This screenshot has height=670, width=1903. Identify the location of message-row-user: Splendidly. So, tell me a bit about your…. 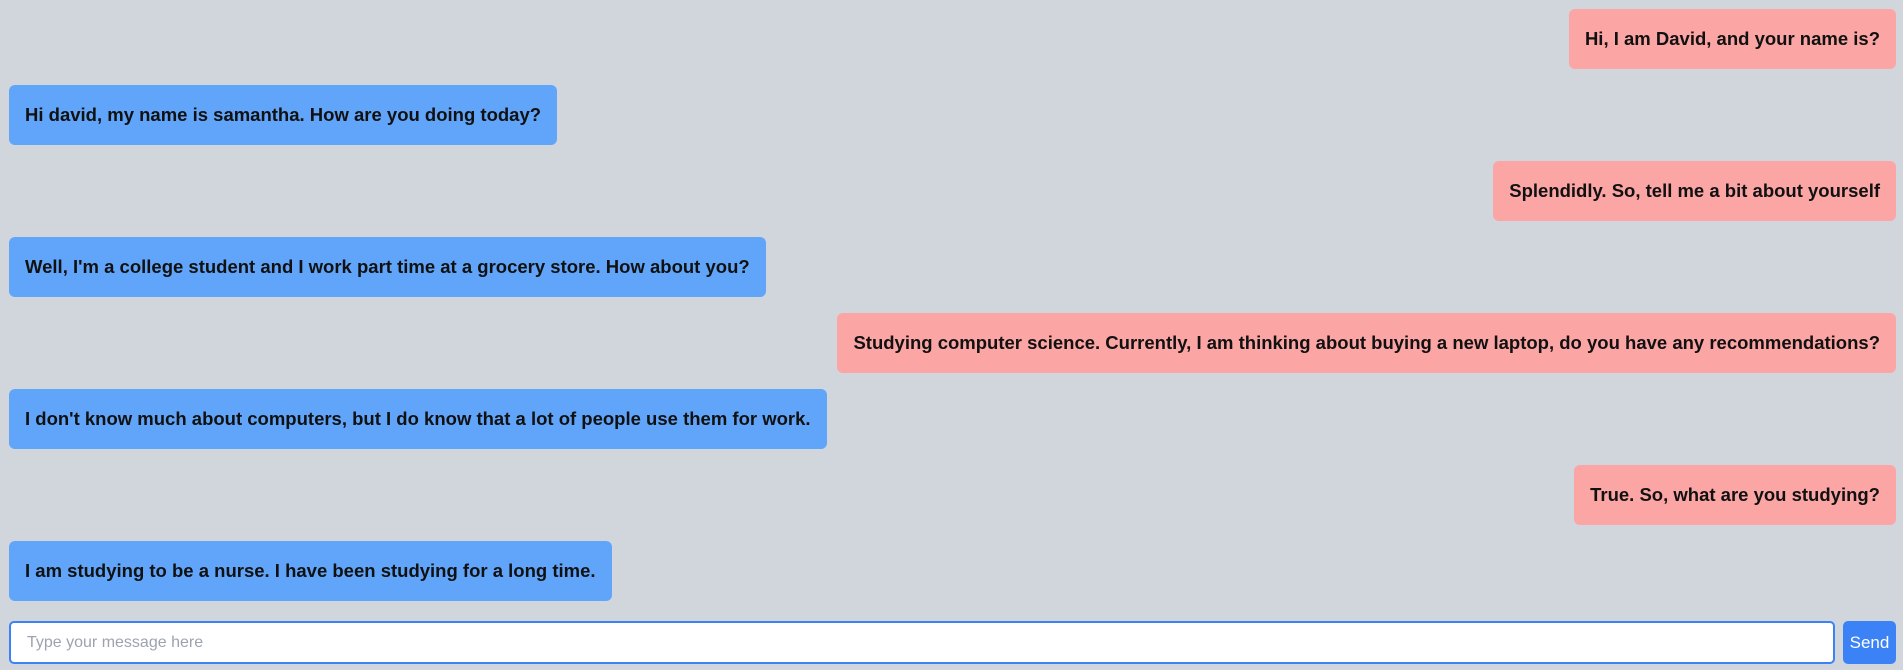
(952, 191).